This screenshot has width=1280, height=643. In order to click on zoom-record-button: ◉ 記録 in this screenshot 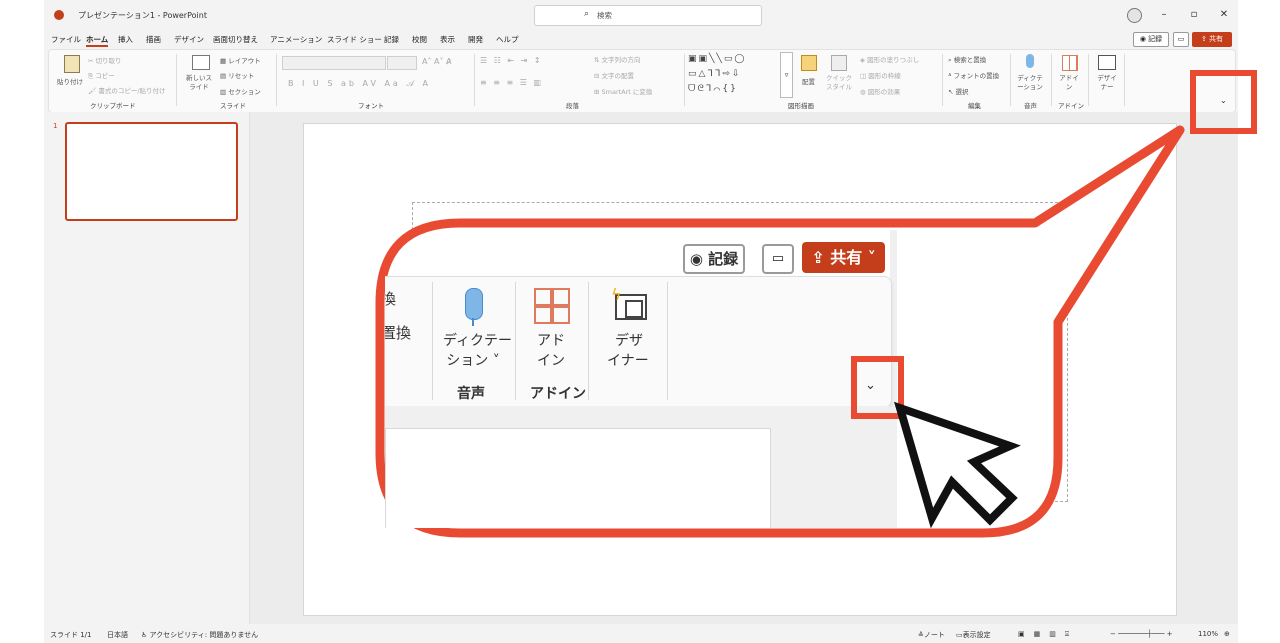, I will do `click(714, 259)`.